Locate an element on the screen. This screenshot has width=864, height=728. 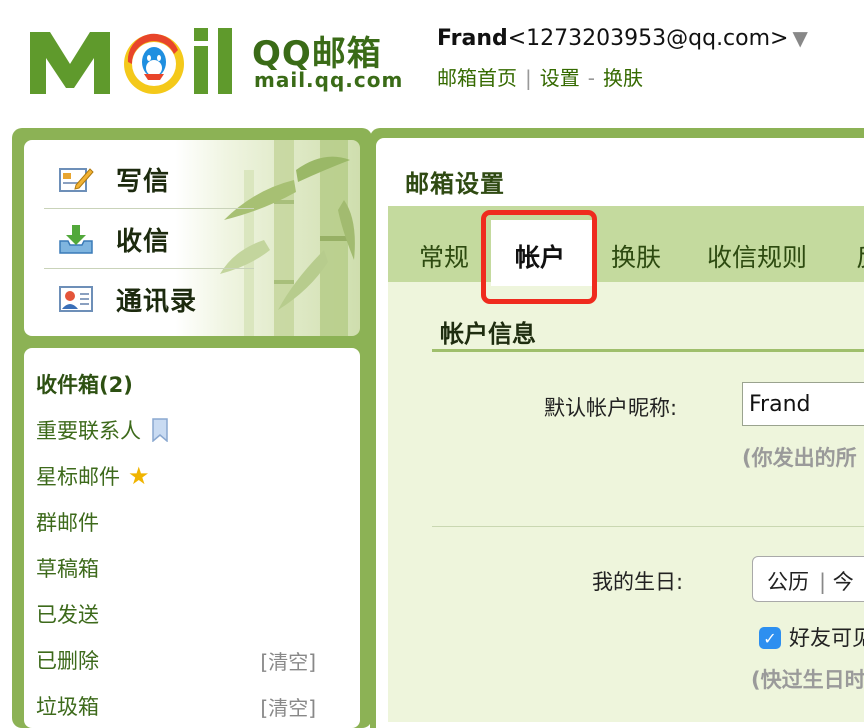
contacts-card-icon is located at coordinates (76, 299).